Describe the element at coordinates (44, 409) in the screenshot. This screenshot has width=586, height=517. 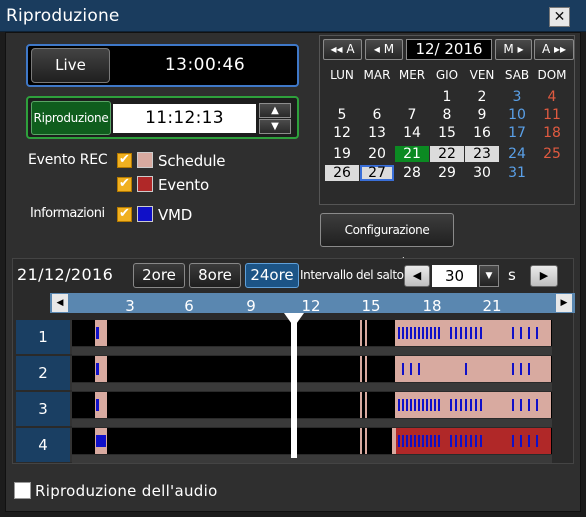
I see `camera-label: 3` at that location.